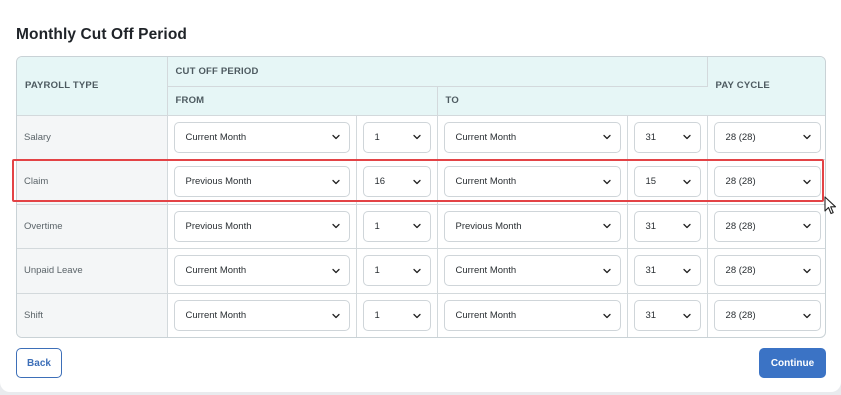 This screenshot has height=395, width=841. Describe the element at coordinates (39, 363) in the screenshot. I see `back-button: Back` at that location.